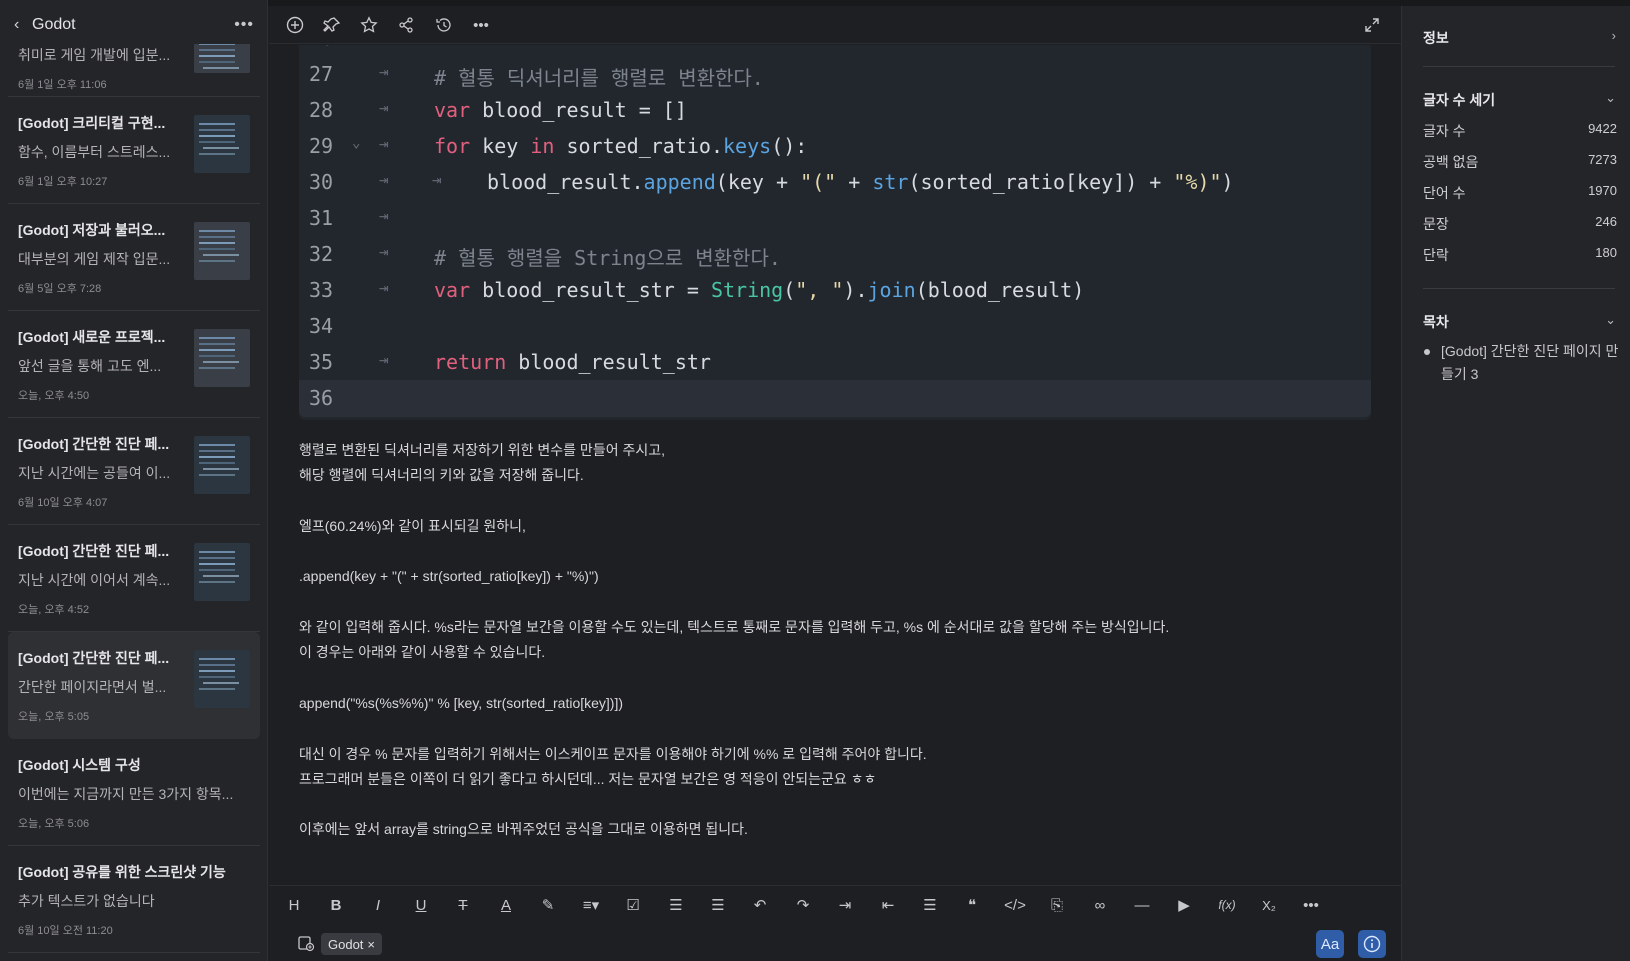  I want to click on history-icon, so click(444, 25).